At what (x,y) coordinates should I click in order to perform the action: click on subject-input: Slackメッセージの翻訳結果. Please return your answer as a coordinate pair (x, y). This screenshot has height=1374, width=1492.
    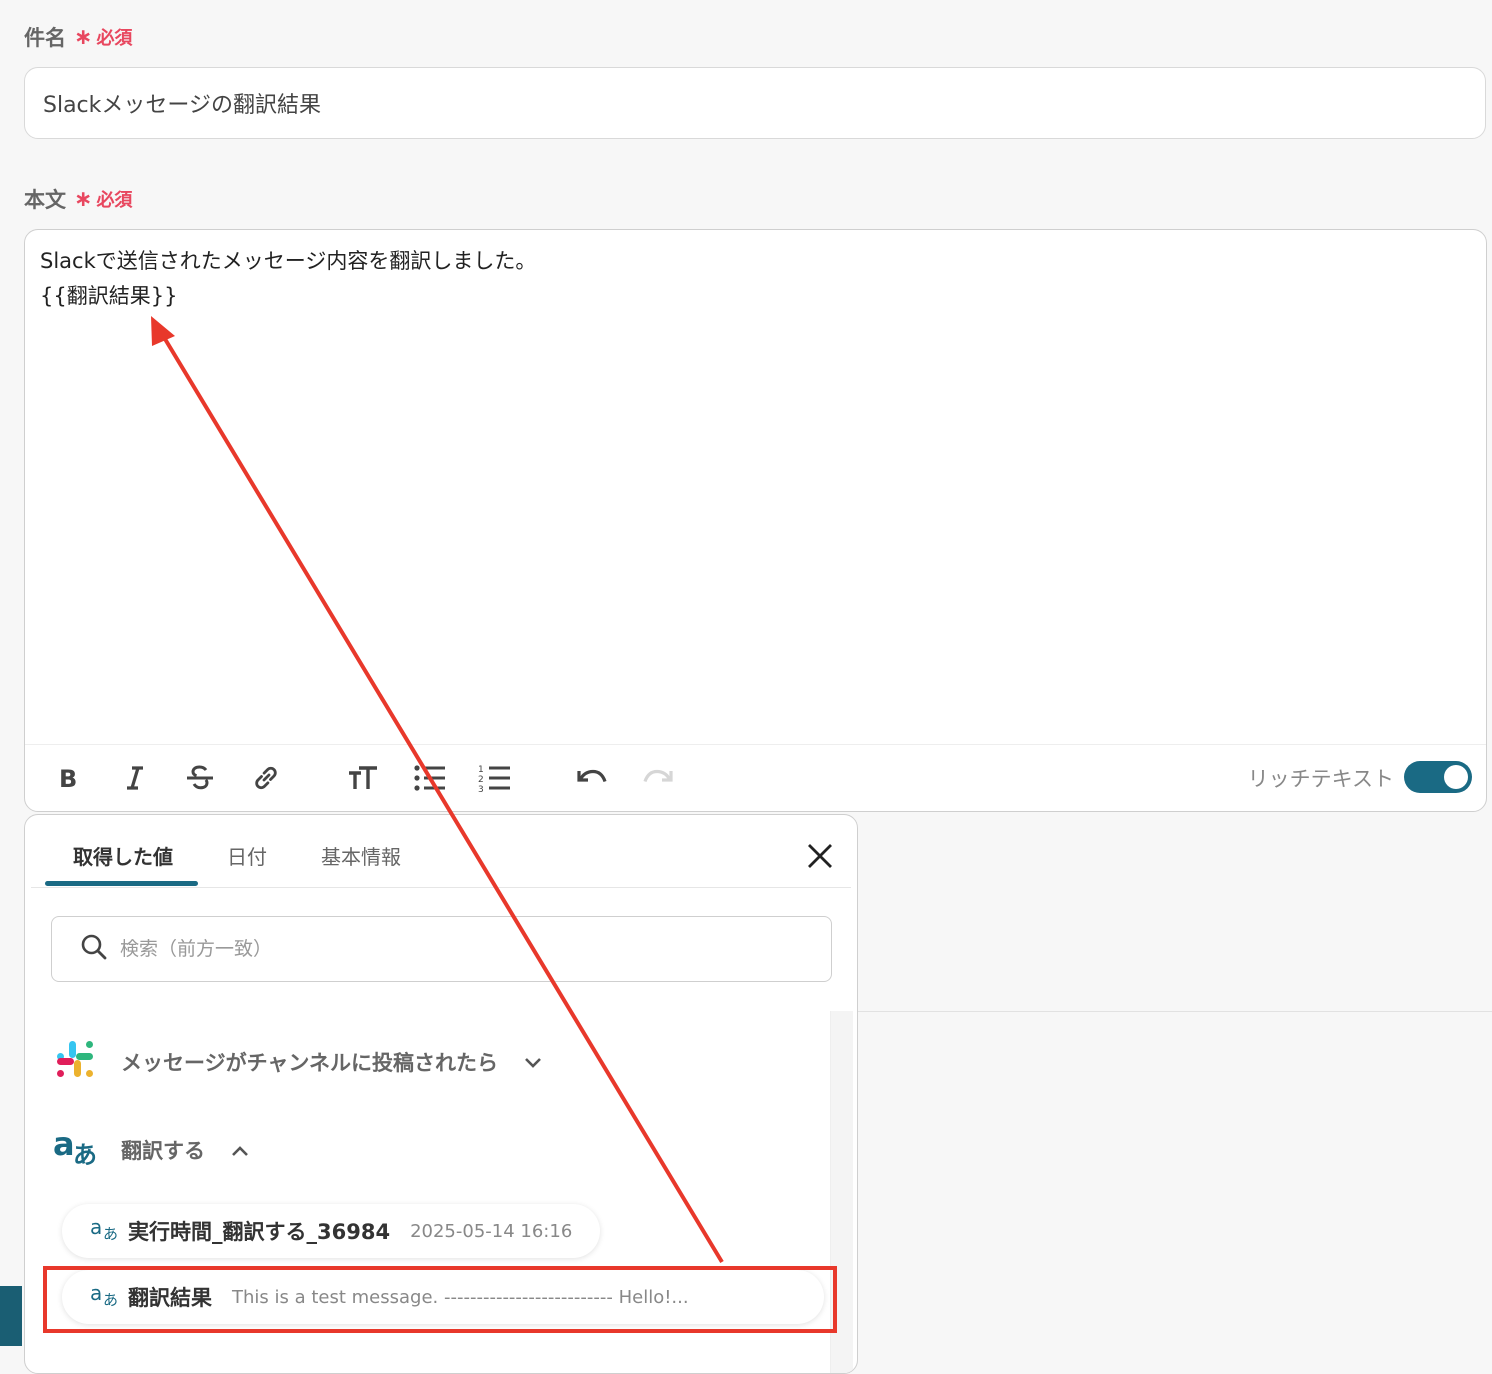
    Looking at the image, I should click on (755, 103).